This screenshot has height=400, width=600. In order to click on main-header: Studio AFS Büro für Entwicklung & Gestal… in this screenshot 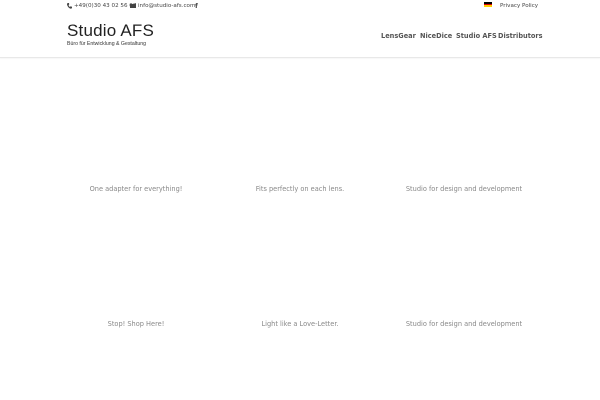, I will do `click(300, 35)`.